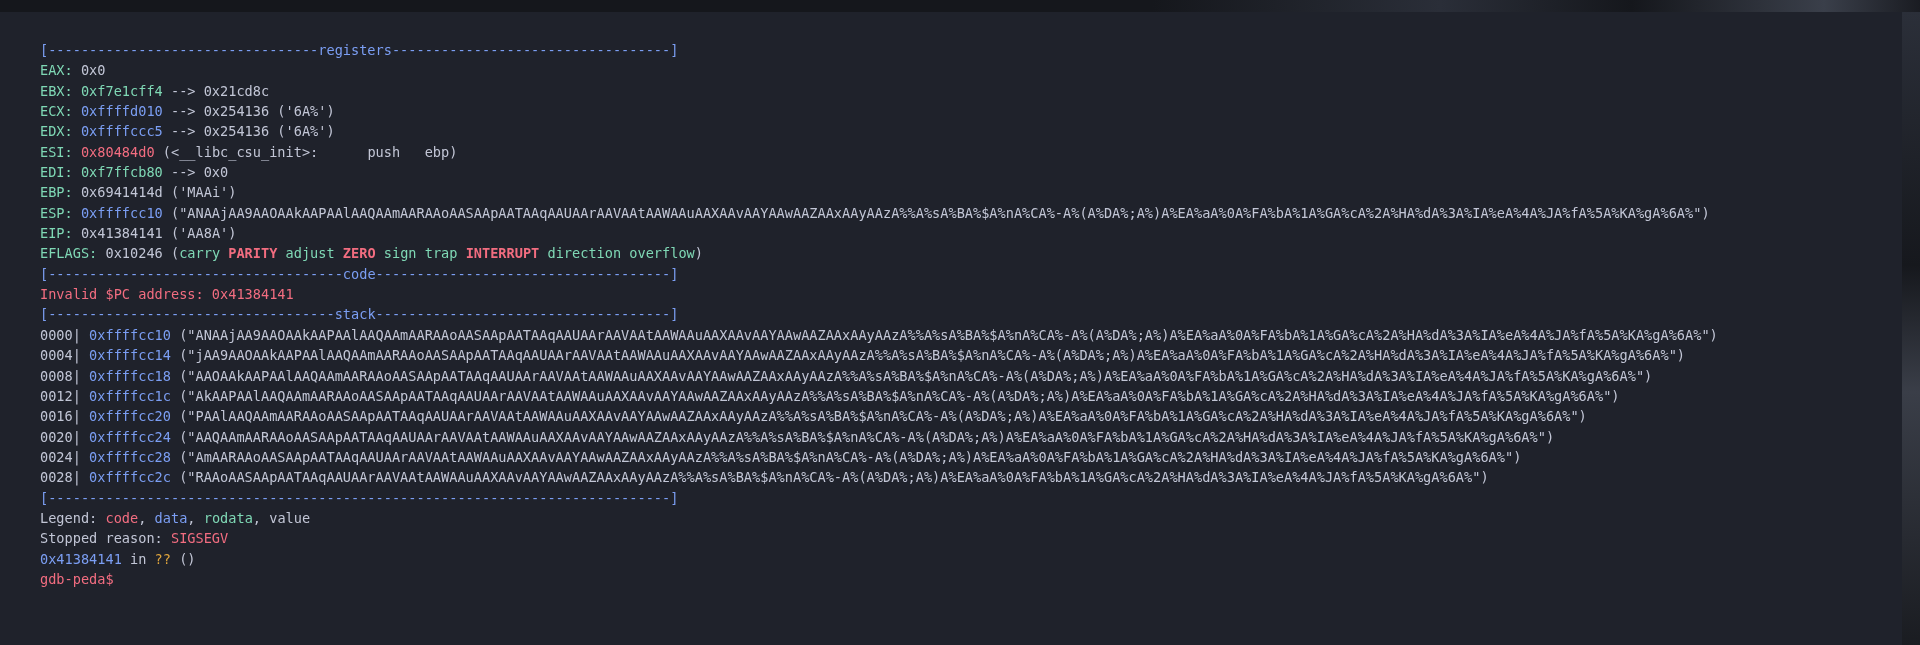 The image size is (1920, 645). What do you see at coordinates (56, 233) in the screenshot?
I see `label-text: EIP:` at bounding box center [56, 233].